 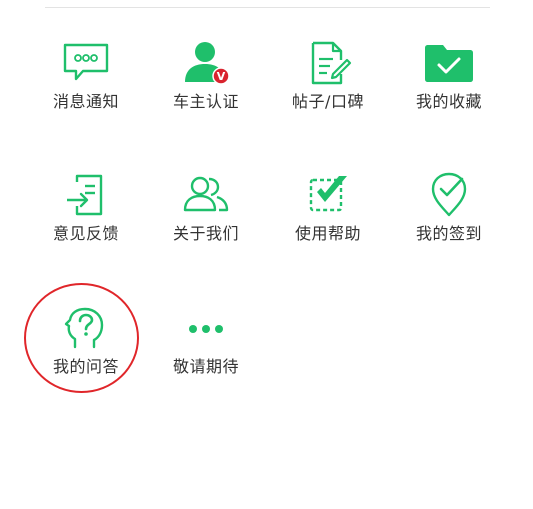 I want to click on menu-item-label: 消息通知, so click(x=85, y=101).